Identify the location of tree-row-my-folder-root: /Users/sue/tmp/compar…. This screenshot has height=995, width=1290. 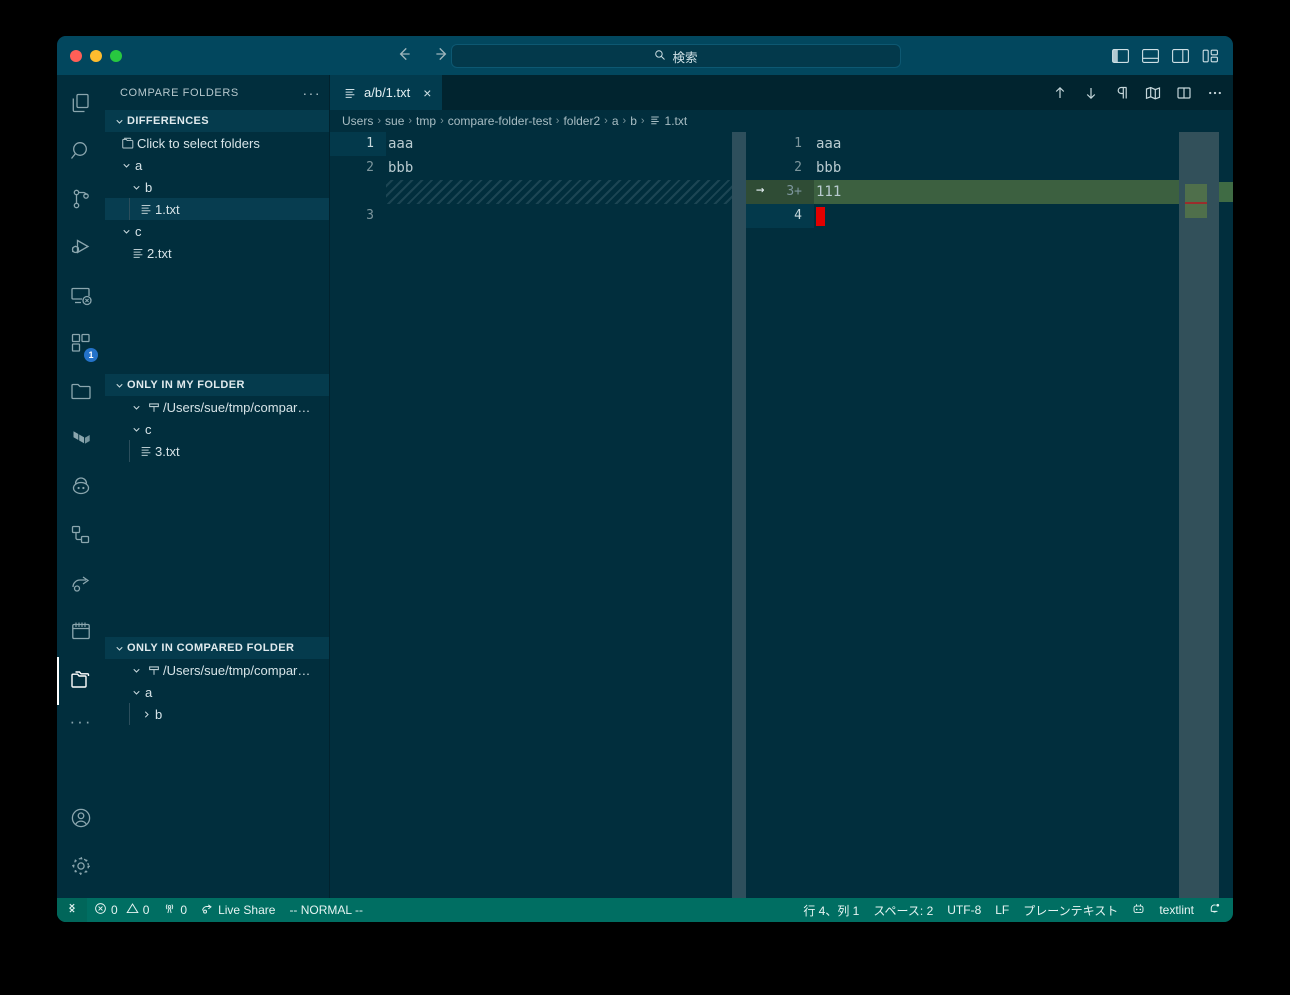
(217, 407).